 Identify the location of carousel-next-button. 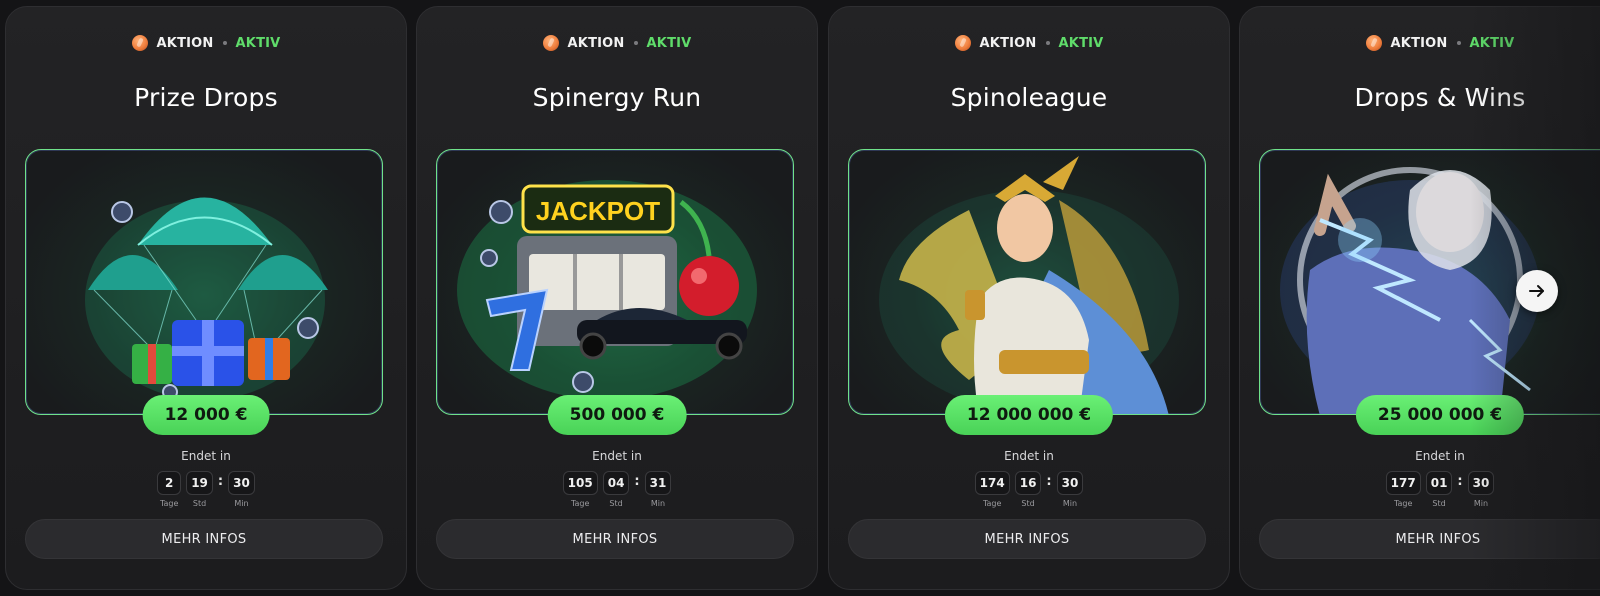
(1537, 291).